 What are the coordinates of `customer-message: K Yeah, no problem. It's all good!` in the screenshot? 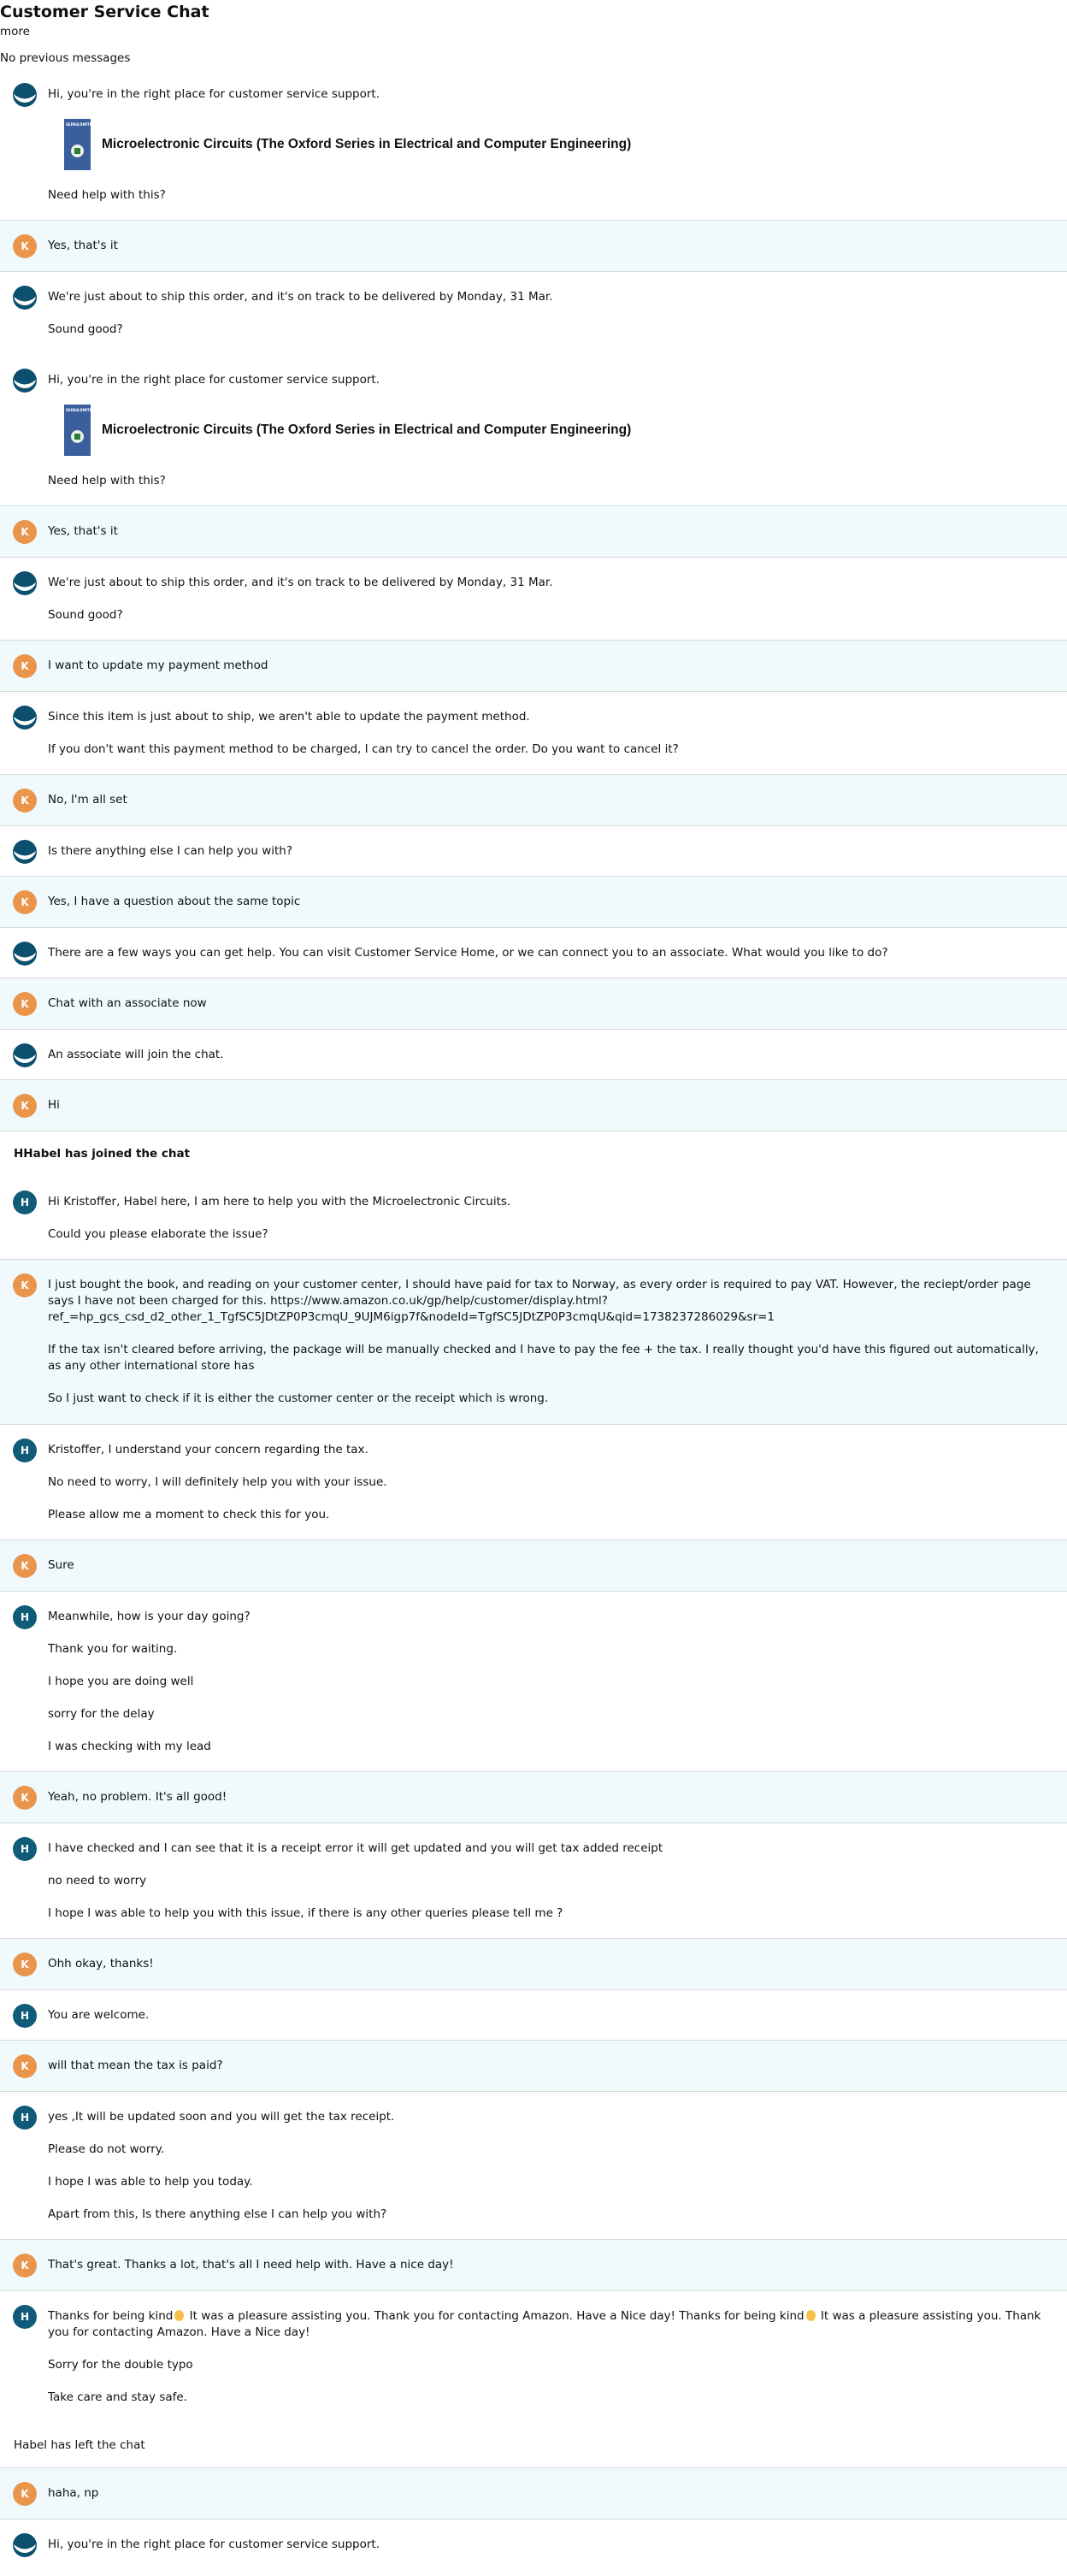 It's located at (533, 1797).